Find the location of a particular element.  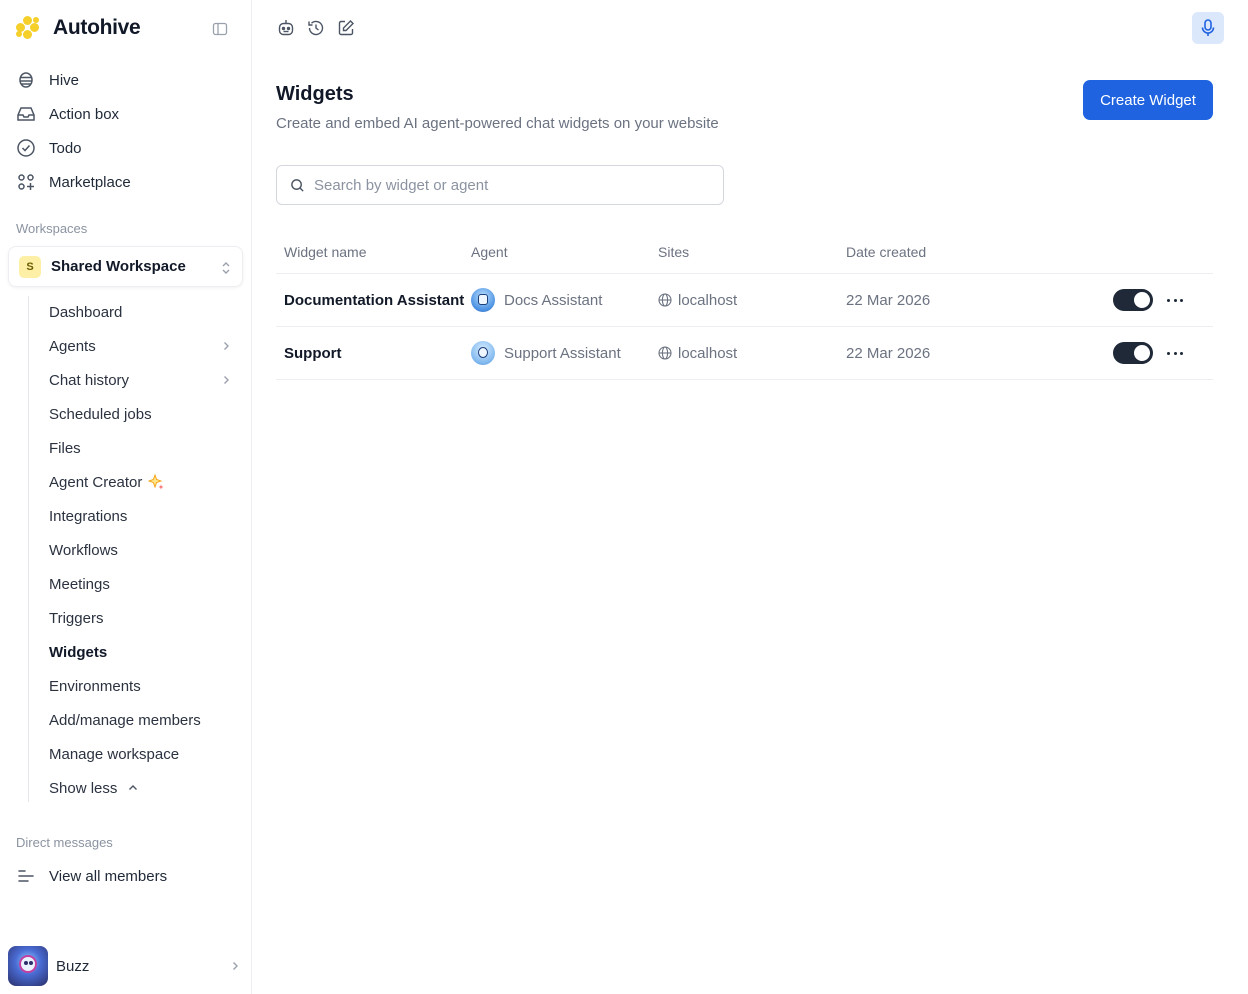

edit-icon is located at coordinates (346, 28).